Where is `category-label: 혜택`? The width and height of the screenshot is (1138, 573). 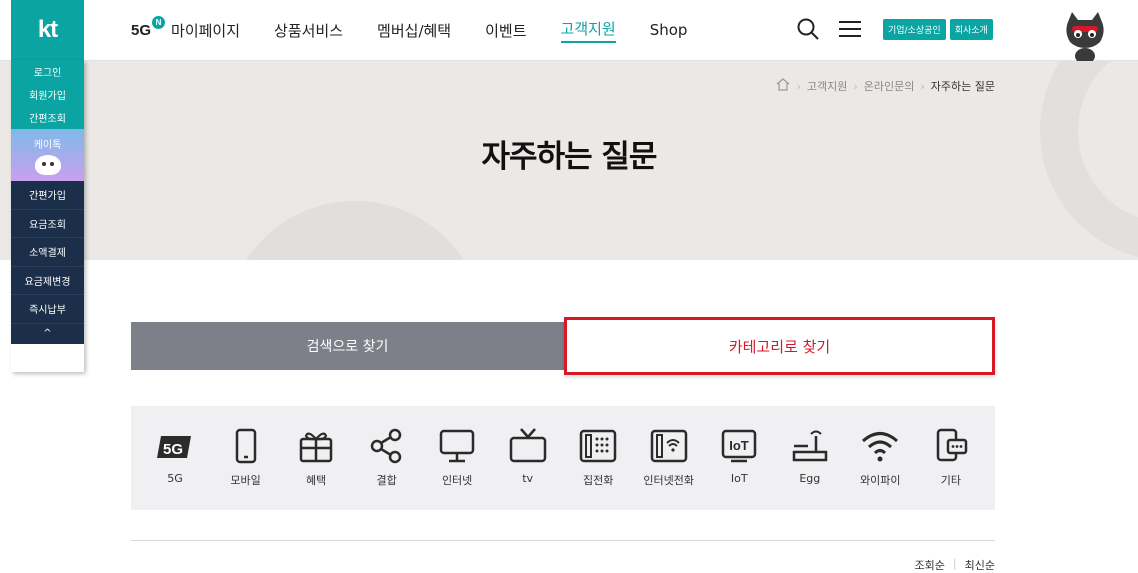 category-label: 혜택 is located at coordinates (316, 480).